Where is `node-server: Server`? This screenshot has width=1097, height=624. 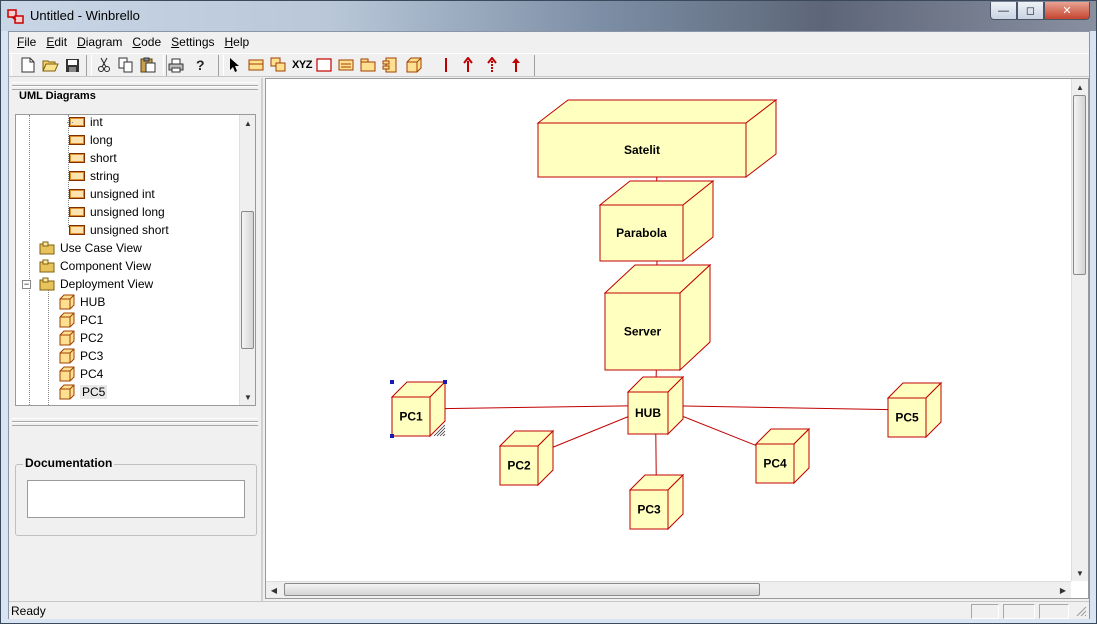 node-server: Server is located at coordinates (657, 317).